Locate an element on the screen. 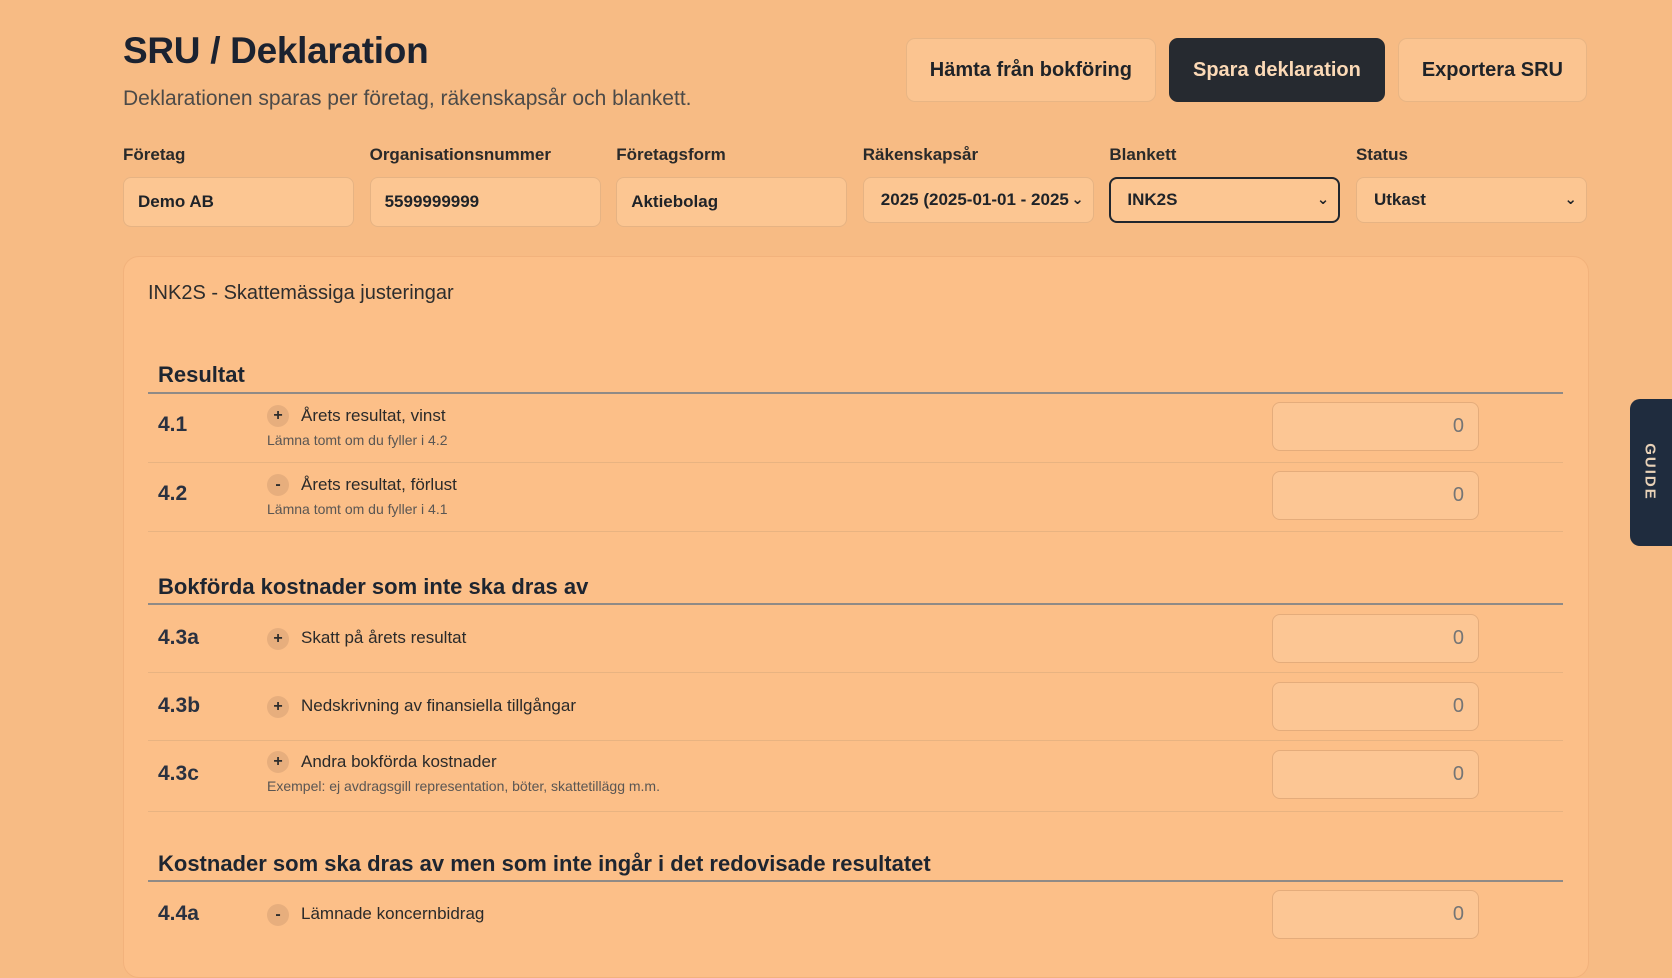  row-code: 4.3a is located at coordinates (178, 637).